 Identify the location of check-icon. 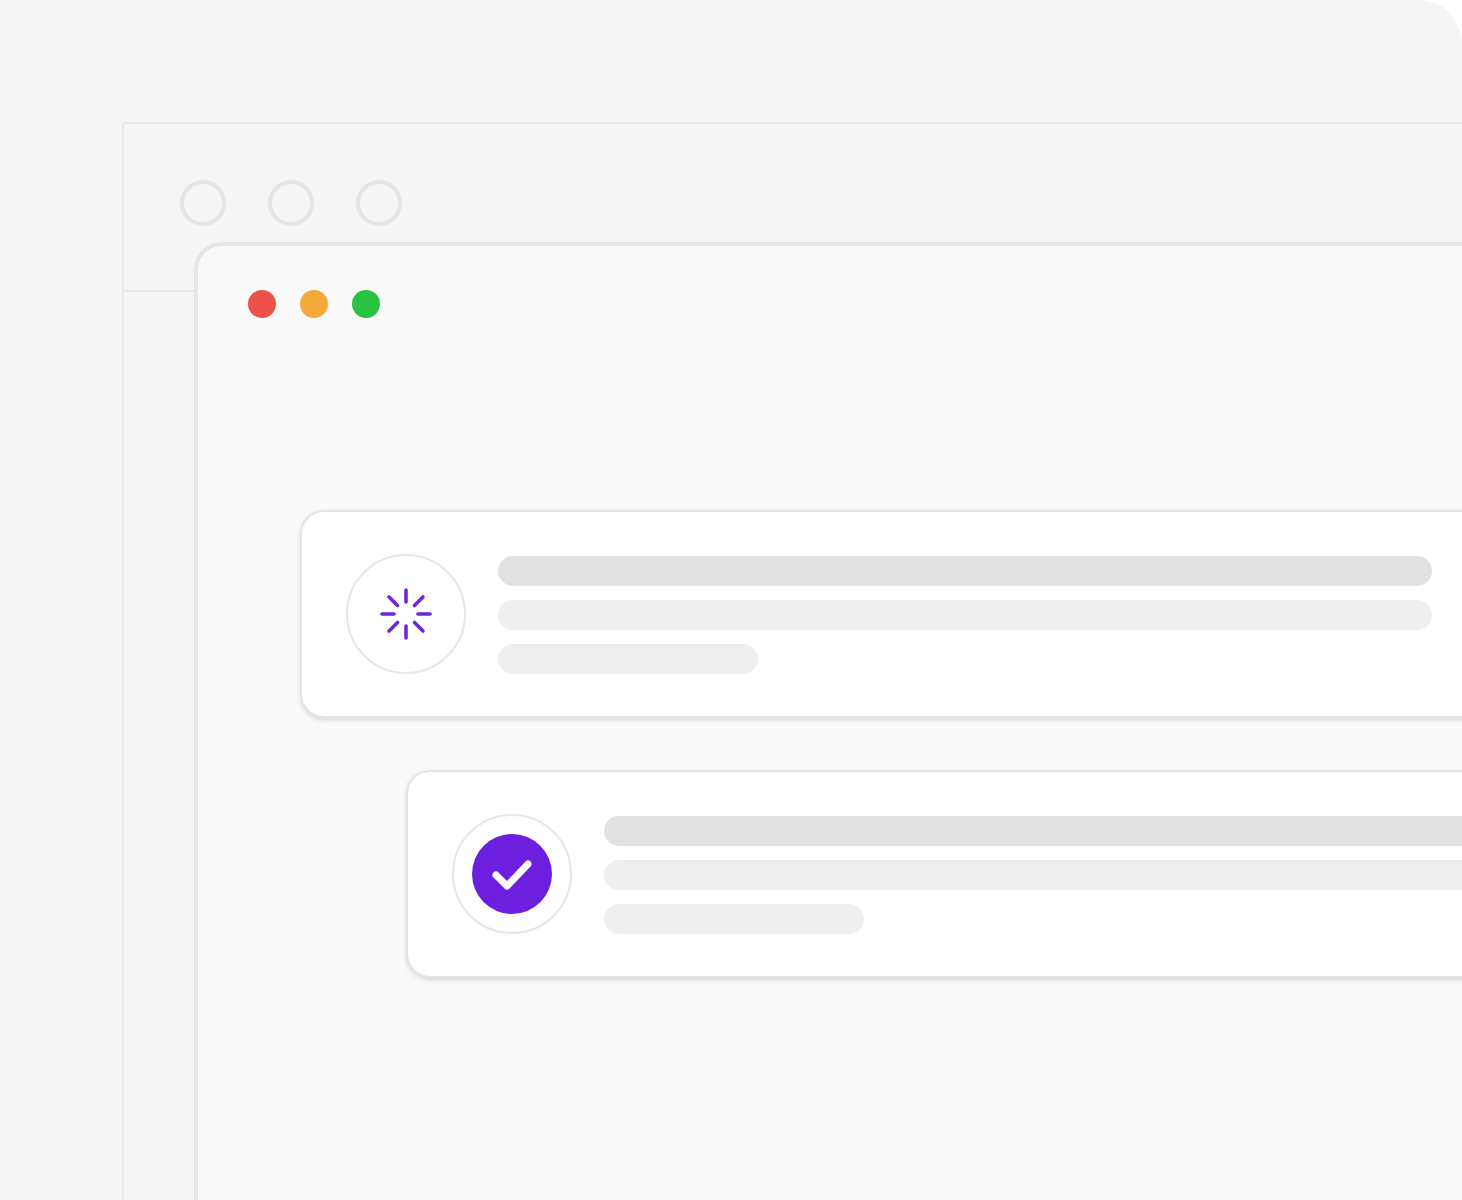
(512, 874).